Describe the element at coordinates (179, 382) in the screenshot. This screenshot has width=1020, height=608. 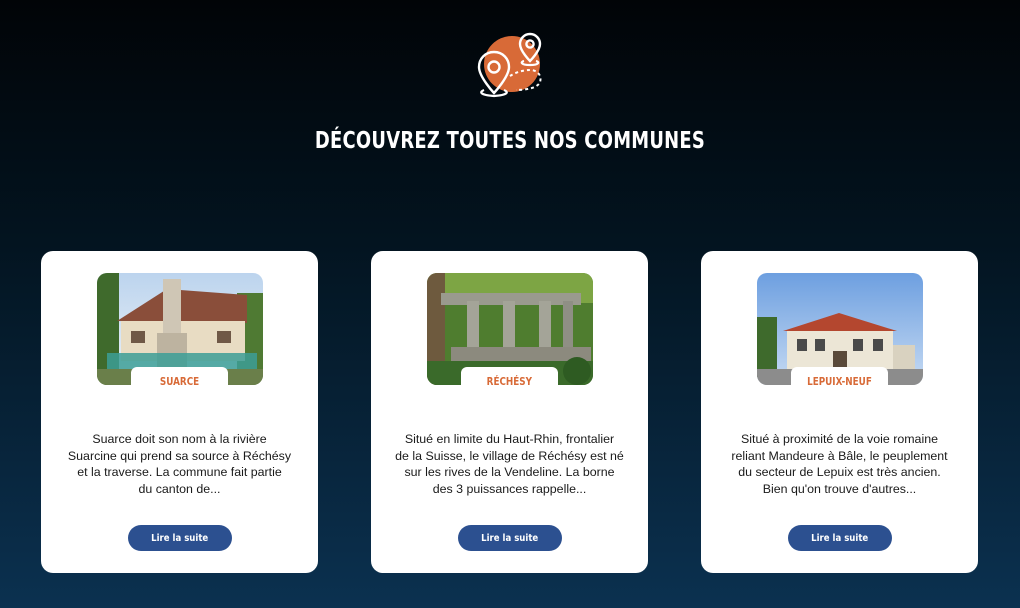
I see `commune-name-tag: SUARCE` at that location.